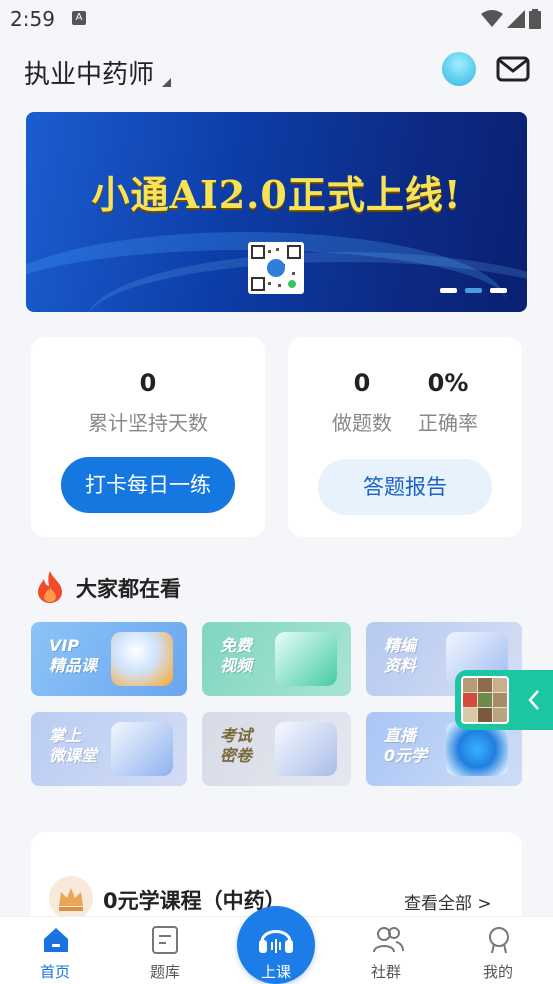  Describe the element at coordinates (164, 972) in the screenshot. I see `tab-label: 题库` at that location.